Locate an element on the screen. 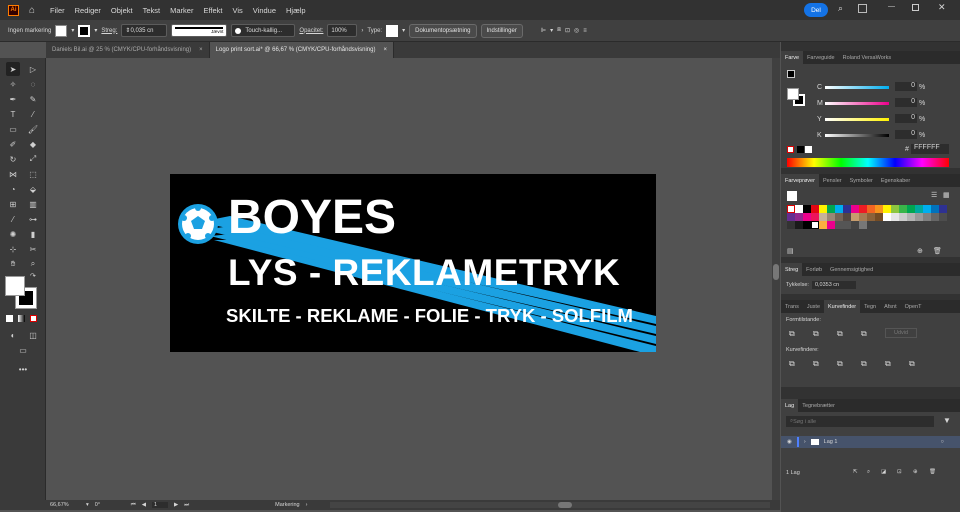  fill-stroke-icon is located at coordinates (792, 196).